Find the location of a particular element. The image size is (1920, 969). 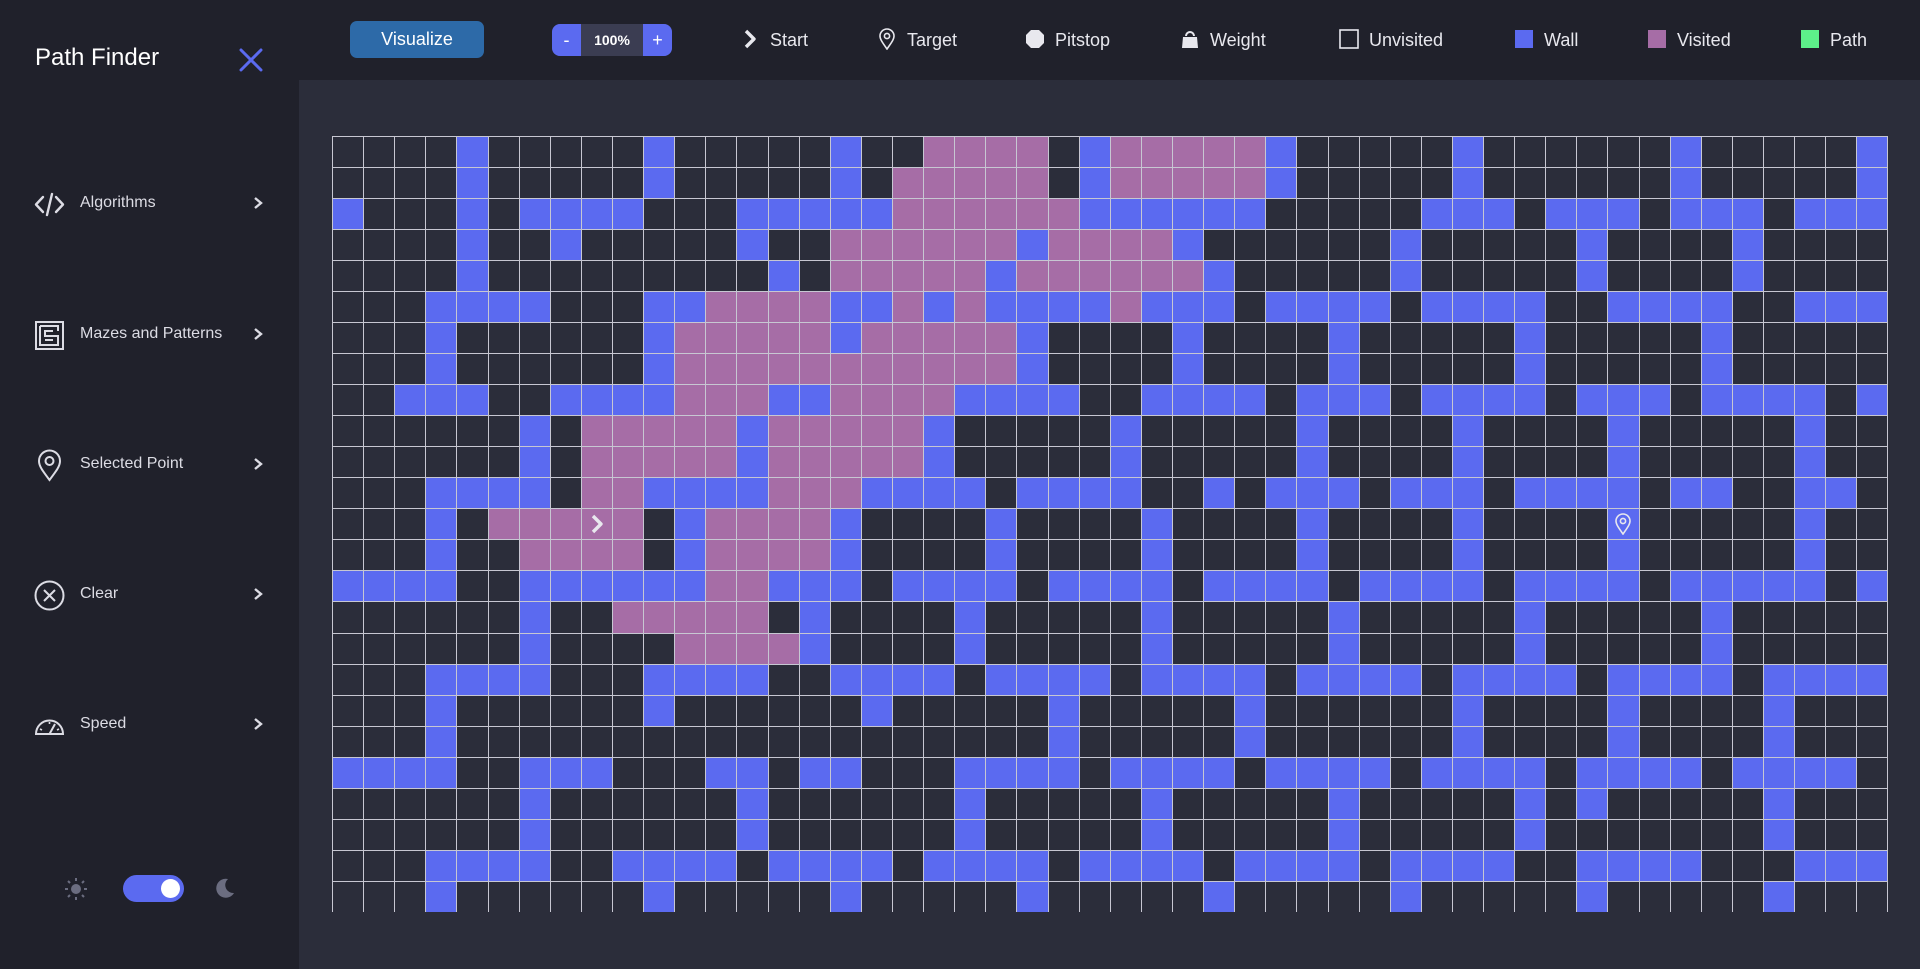

sidebar-item-algorithms: Algorithms is located at coordinates (149, 203).